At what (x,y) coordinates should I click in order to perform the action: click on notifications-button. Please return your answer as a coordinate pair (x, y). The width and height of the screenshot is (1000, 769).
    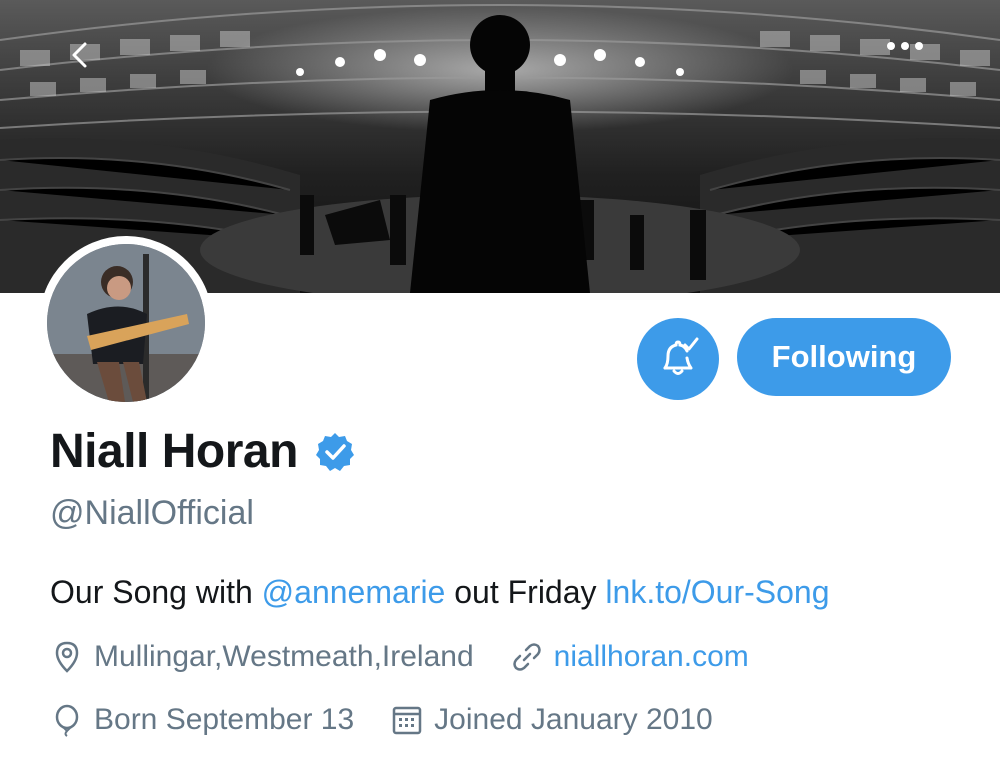
    Looking at the image, I should click on (678, 359).